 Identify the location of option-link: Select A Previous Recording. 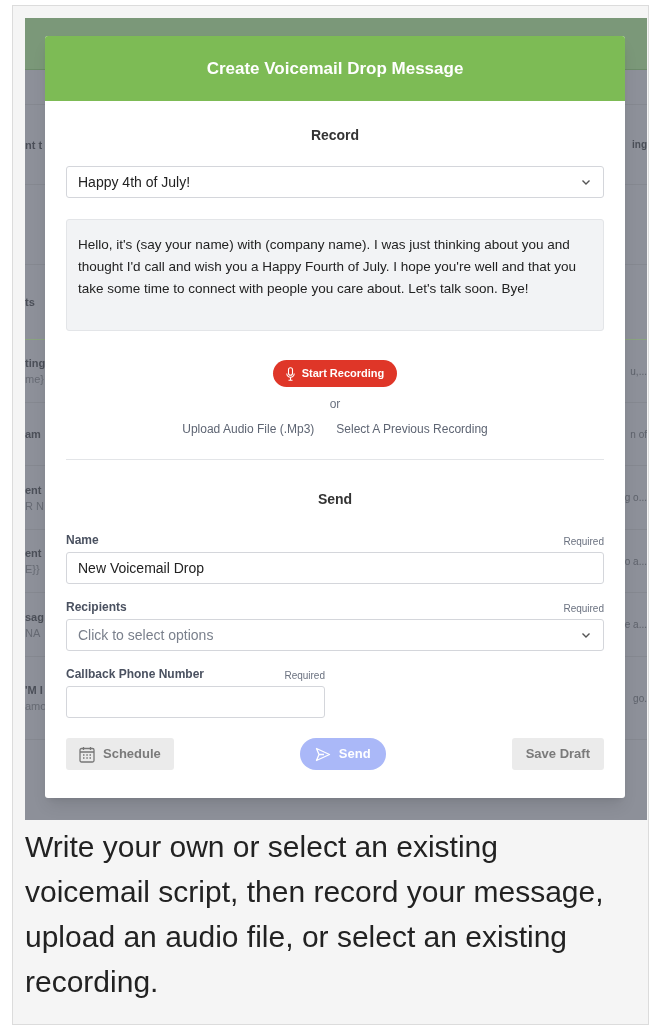
(412, 429).